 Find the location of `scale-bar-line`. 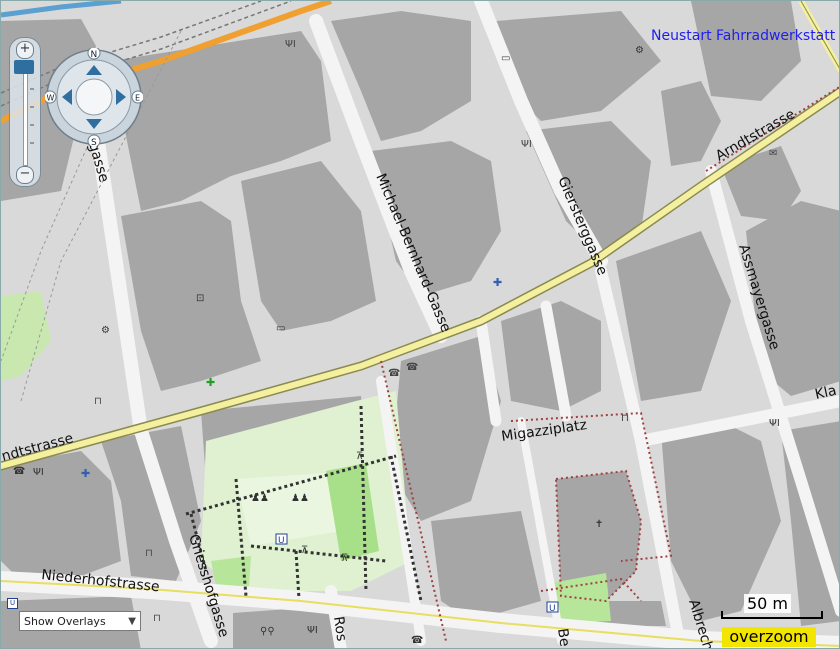

scale-bar-line is located at coordinates (772, 615).